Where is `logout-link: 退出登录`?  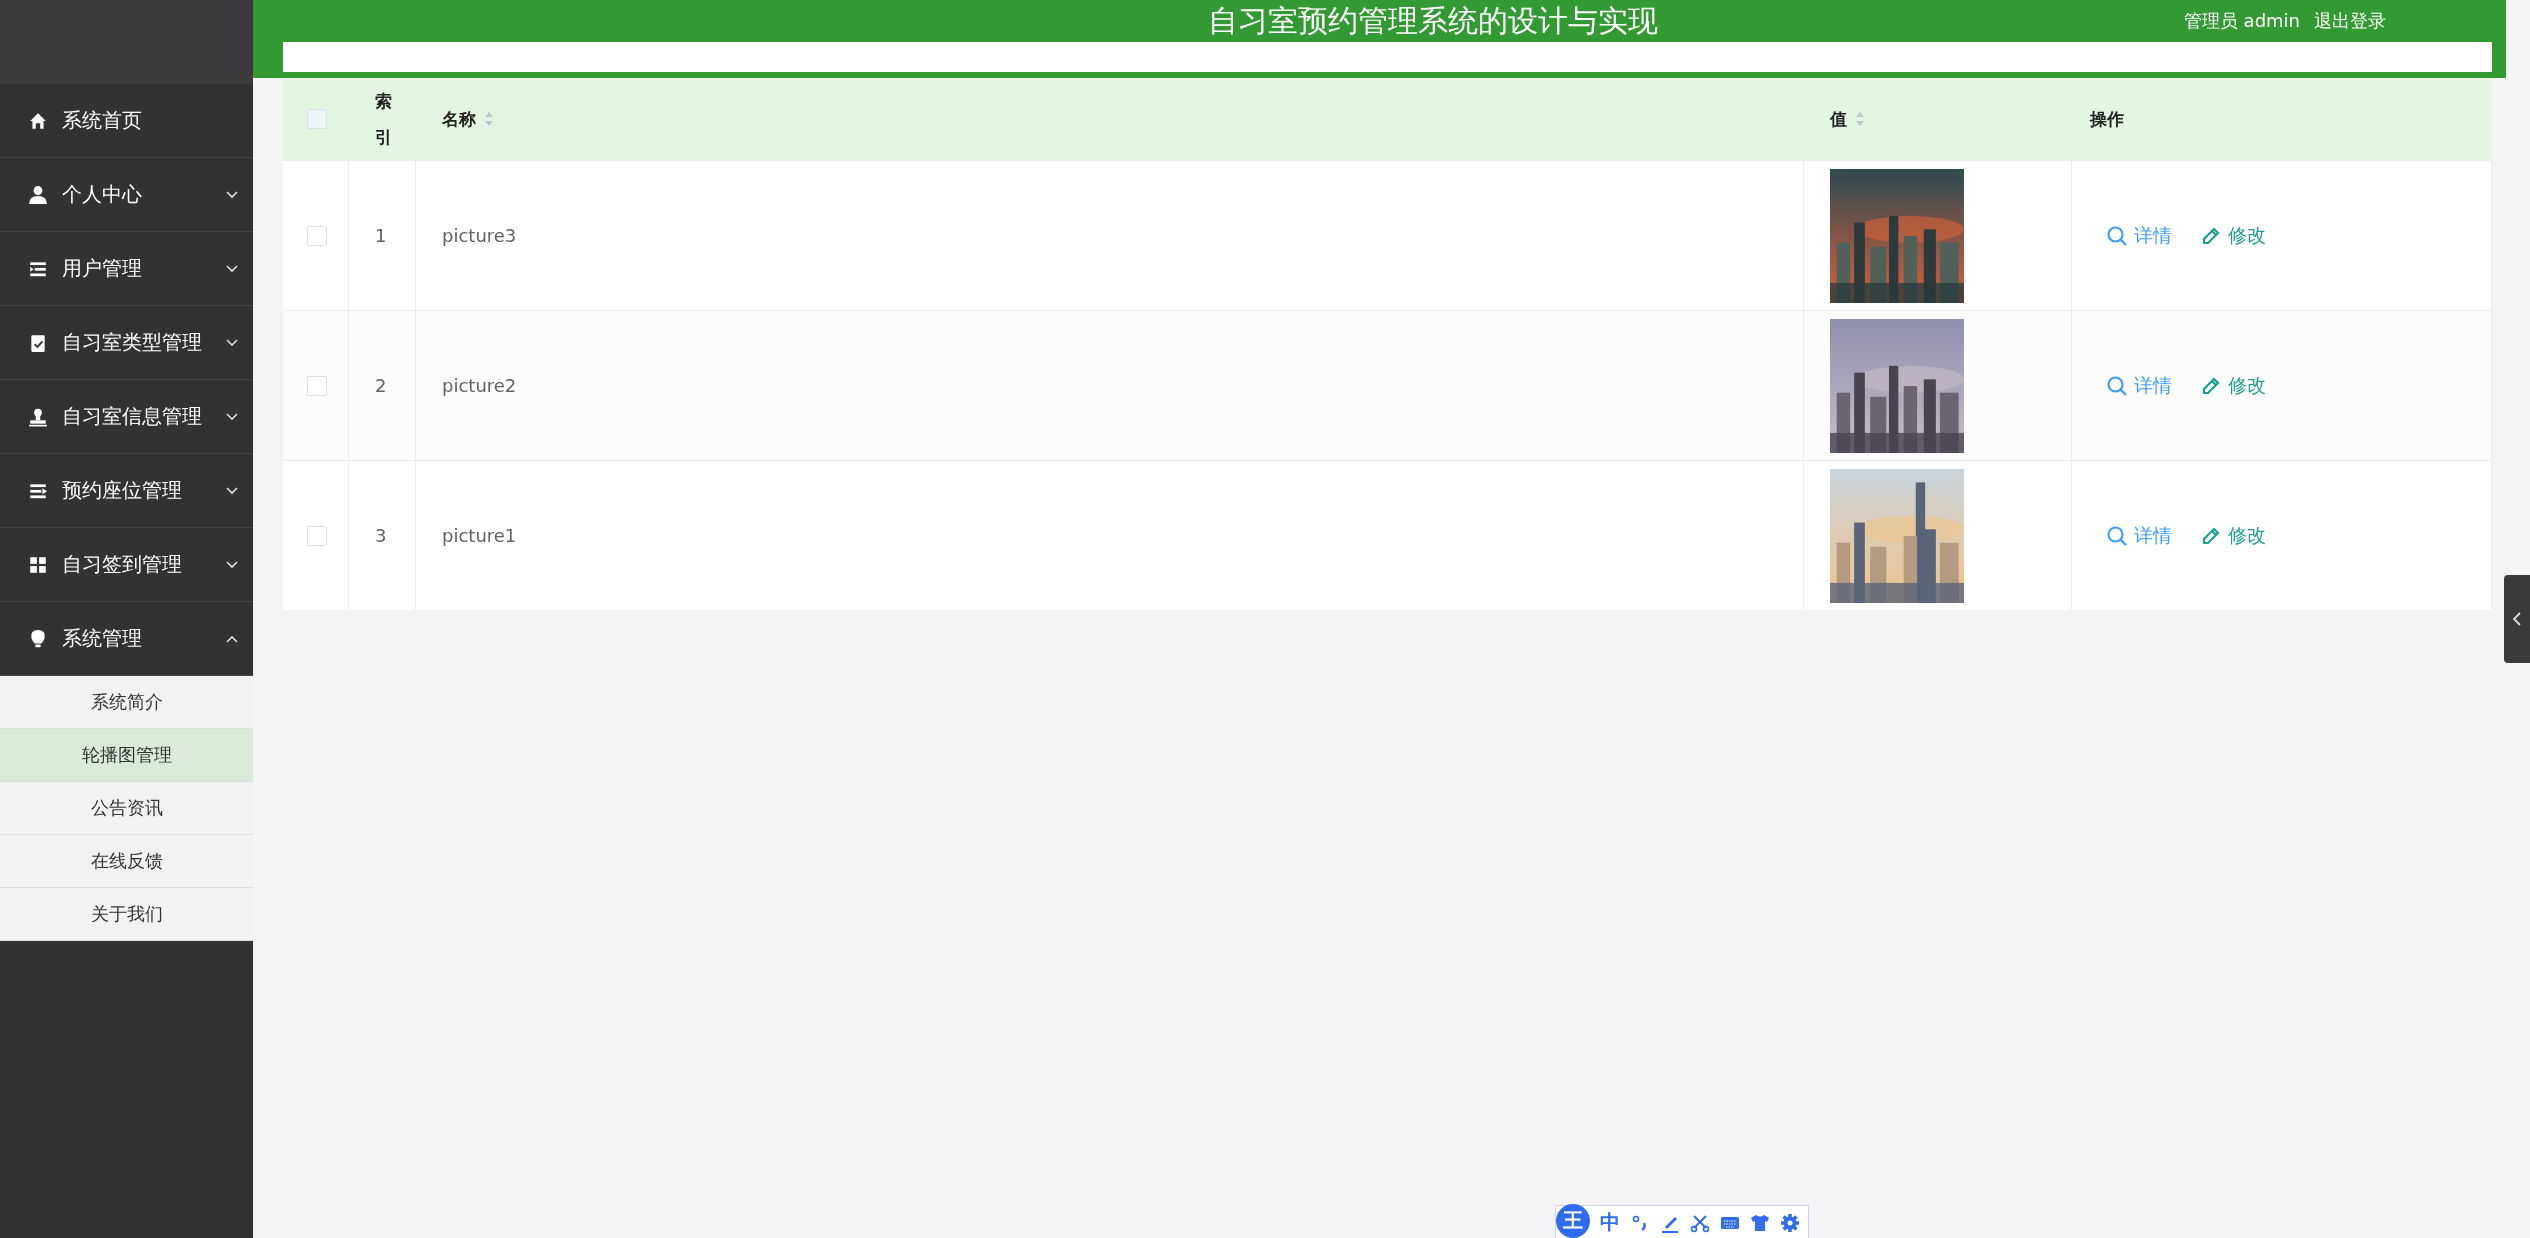 logout-link: 退出登录 is located at coordinates (2350, 21).